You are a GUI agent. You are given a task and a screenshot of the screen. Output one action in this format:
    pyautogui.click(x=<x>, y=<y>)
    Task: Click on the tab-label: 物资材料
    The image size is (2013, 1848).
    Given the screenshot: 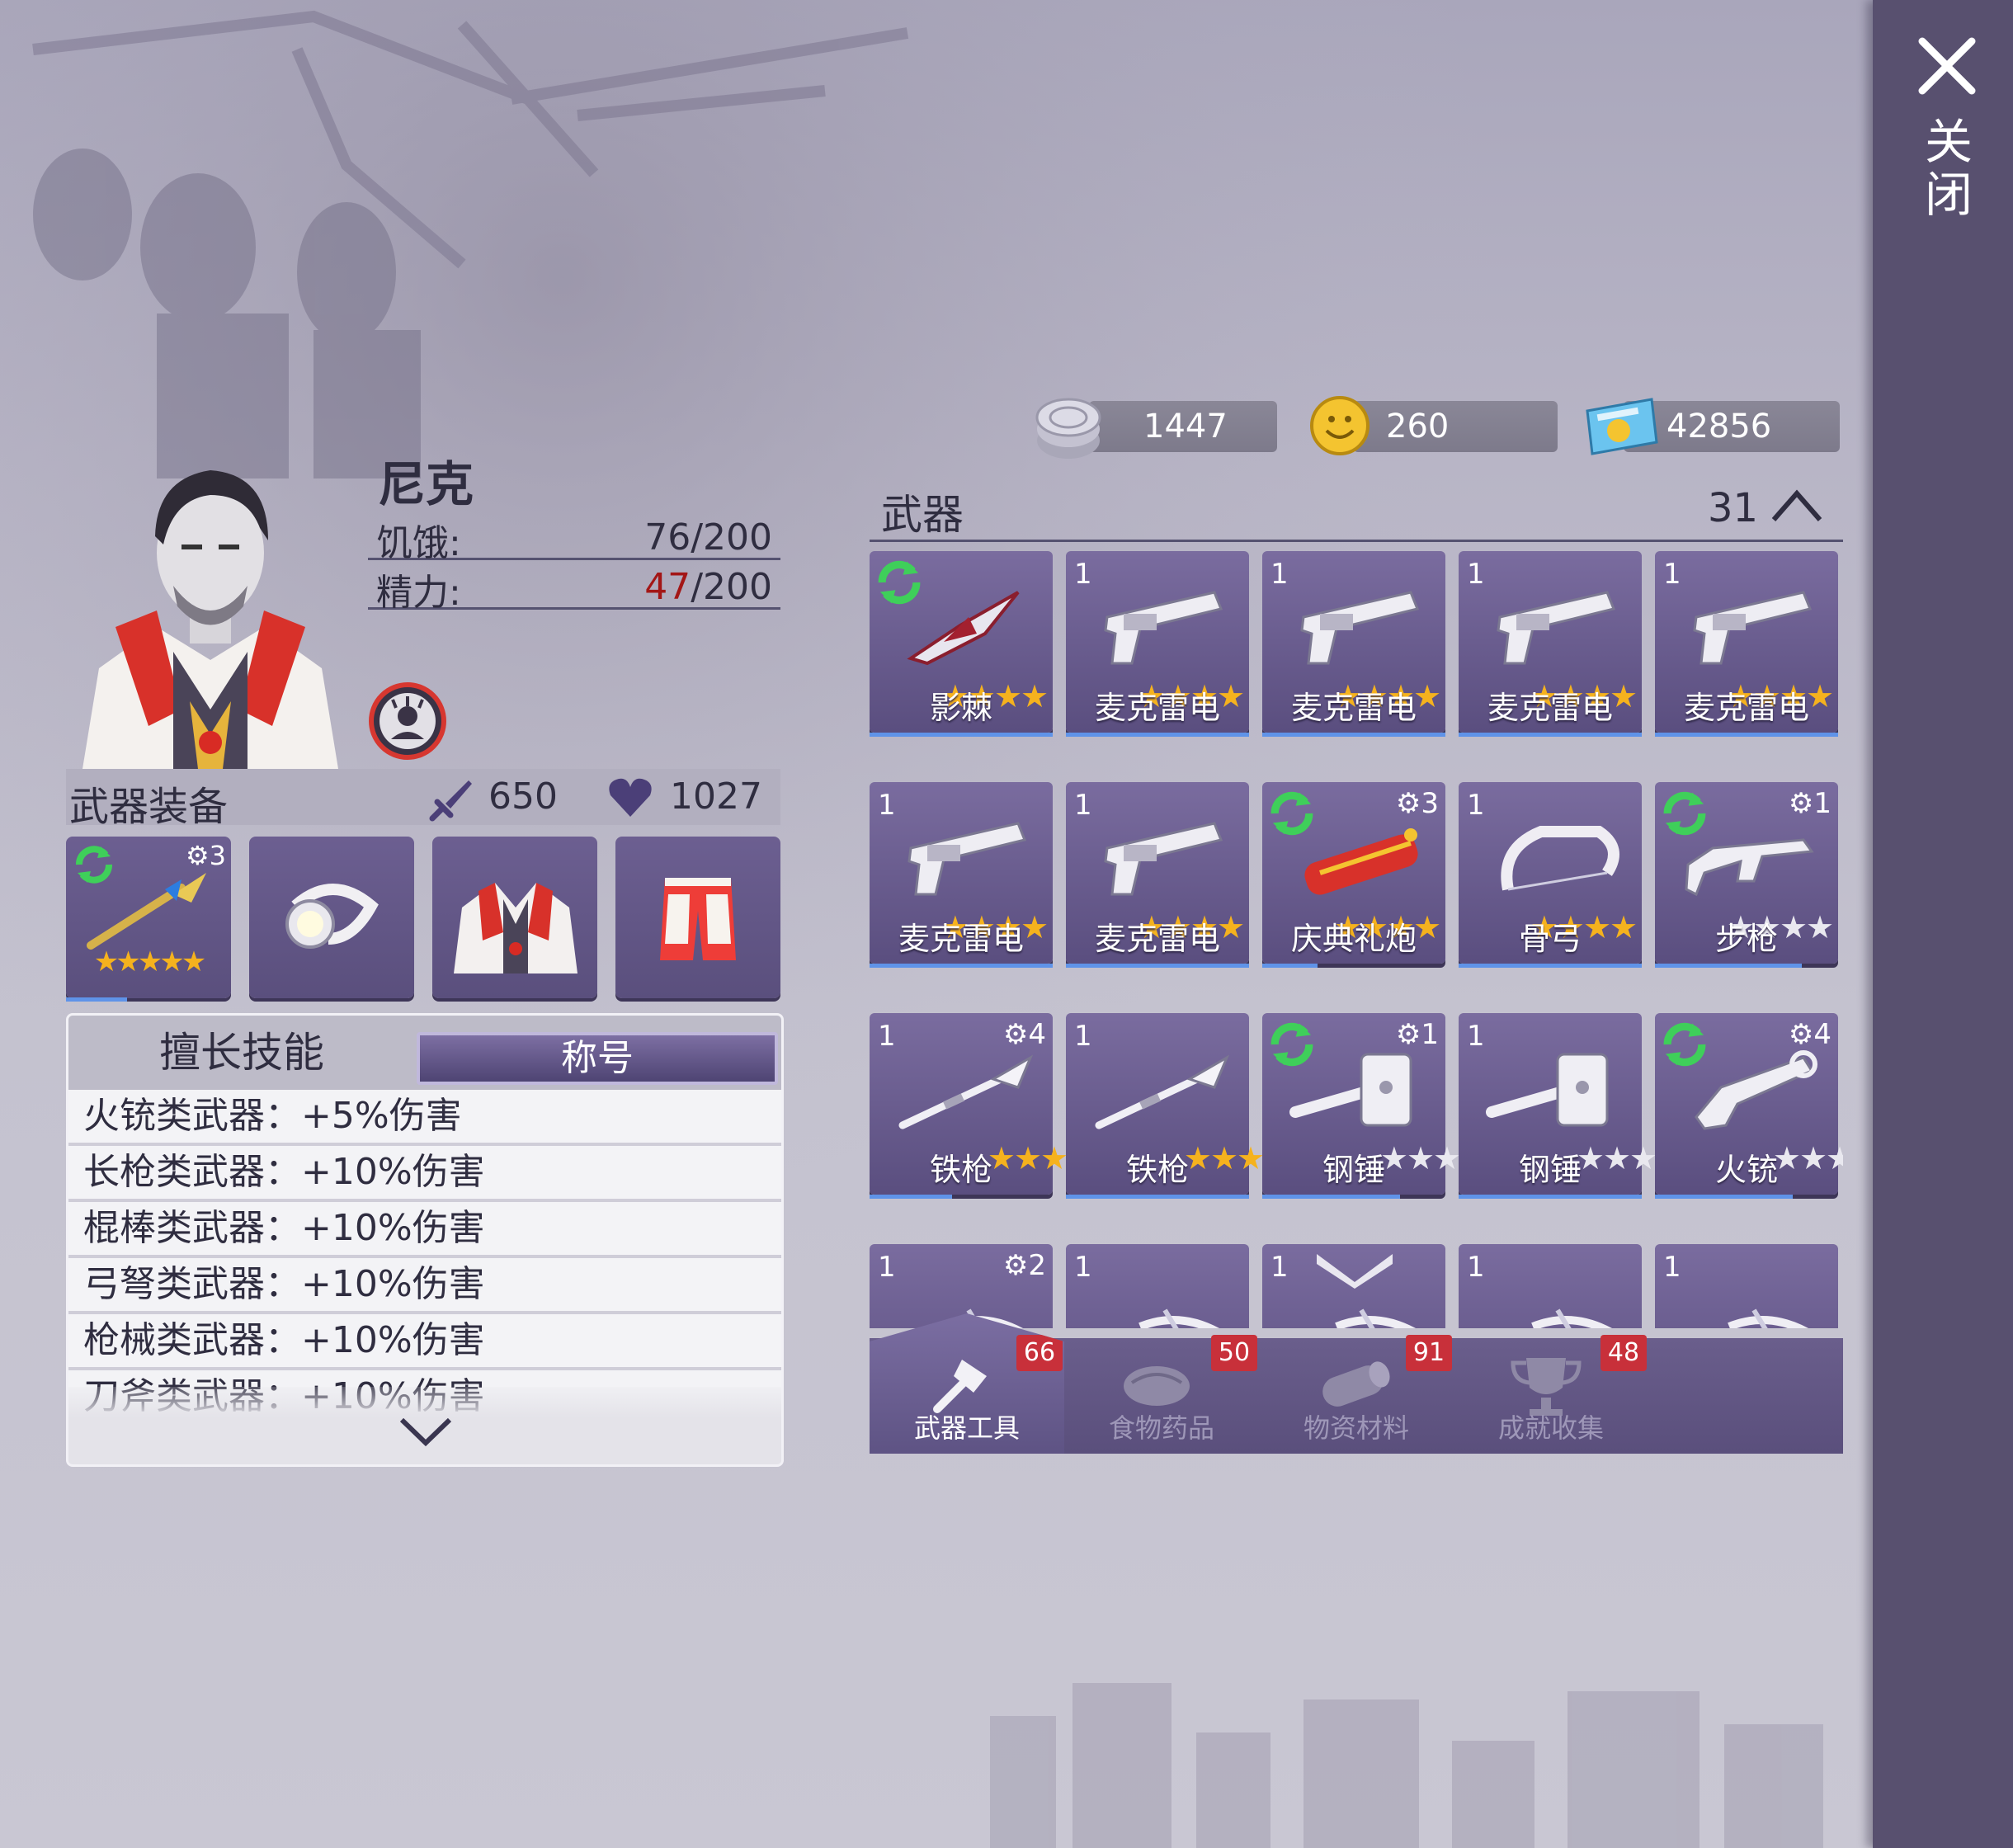 What is the action you would take?
    pyautogui.click(x=1356, y=1428)
    